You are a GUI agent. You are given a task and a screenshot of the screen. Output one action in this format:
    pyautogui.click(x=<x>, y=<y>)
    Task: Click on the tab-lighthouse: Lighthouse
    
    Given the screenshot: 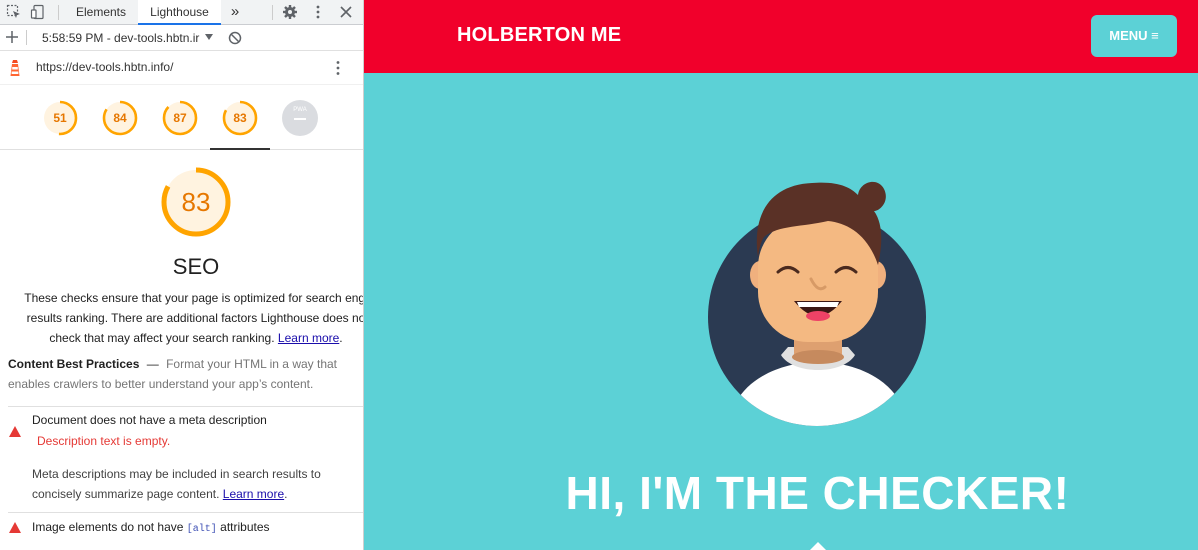 What is the action you would take?
    pyautogui.click(x=179, y=12)
    